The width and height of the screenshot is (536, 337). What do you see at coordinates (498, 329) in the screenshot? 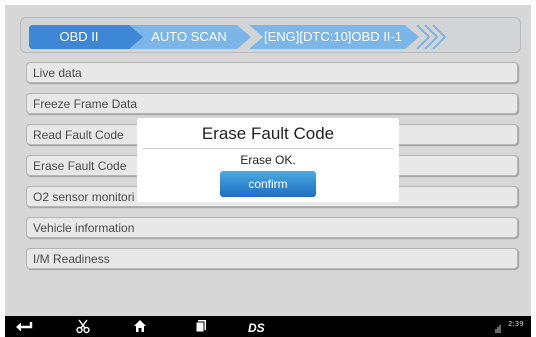
I see `signal-icon` at bounding box center [498, 329].